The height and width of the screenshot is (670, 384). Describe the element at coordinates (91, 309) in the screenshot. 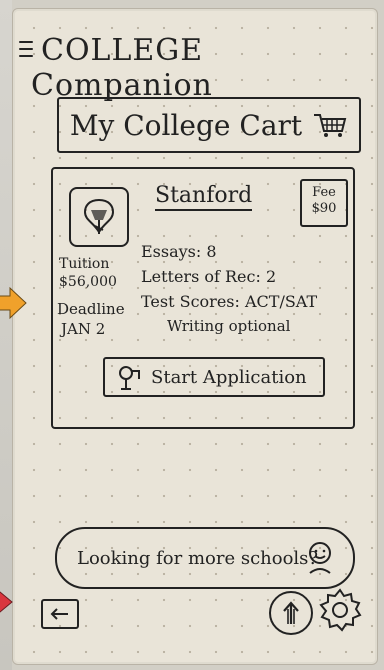

I see `deadline-label: Deadline` at that location.